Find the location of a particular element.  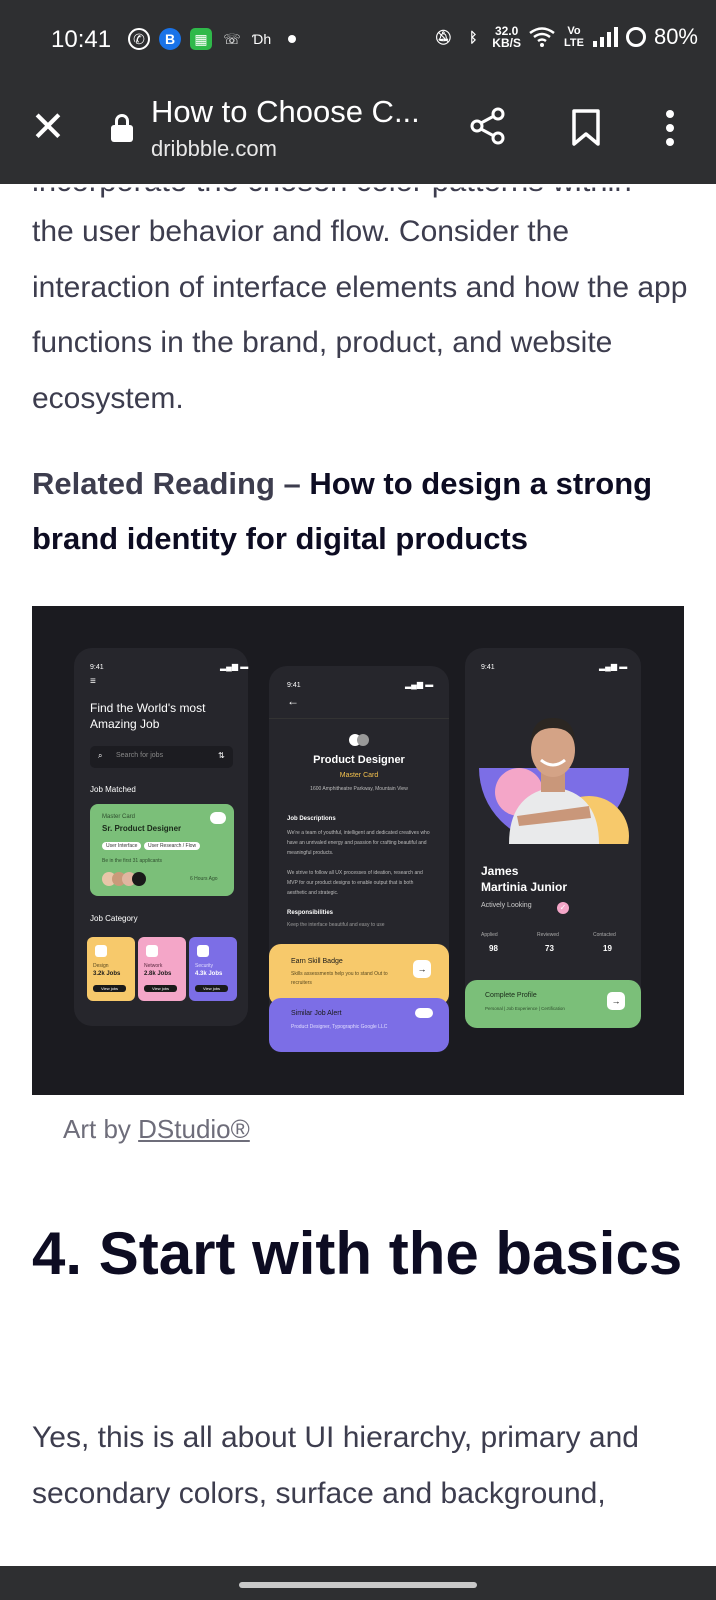

related-reading-label: Related Reading – is located at coordinates (171, 483).